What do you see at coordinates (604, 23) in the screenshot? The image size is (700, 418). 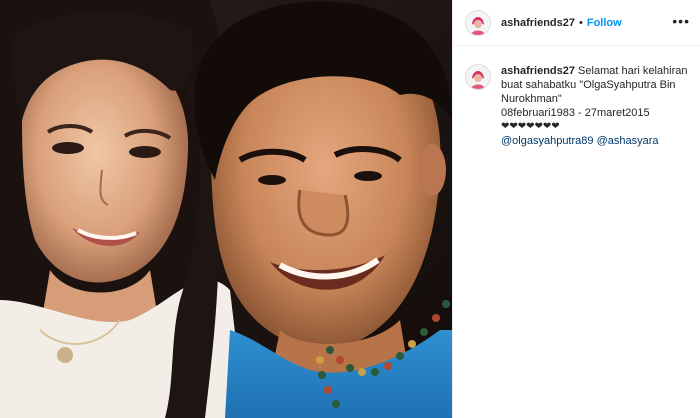 I see `follow-button: Follow` at bounding box center [604, 23].